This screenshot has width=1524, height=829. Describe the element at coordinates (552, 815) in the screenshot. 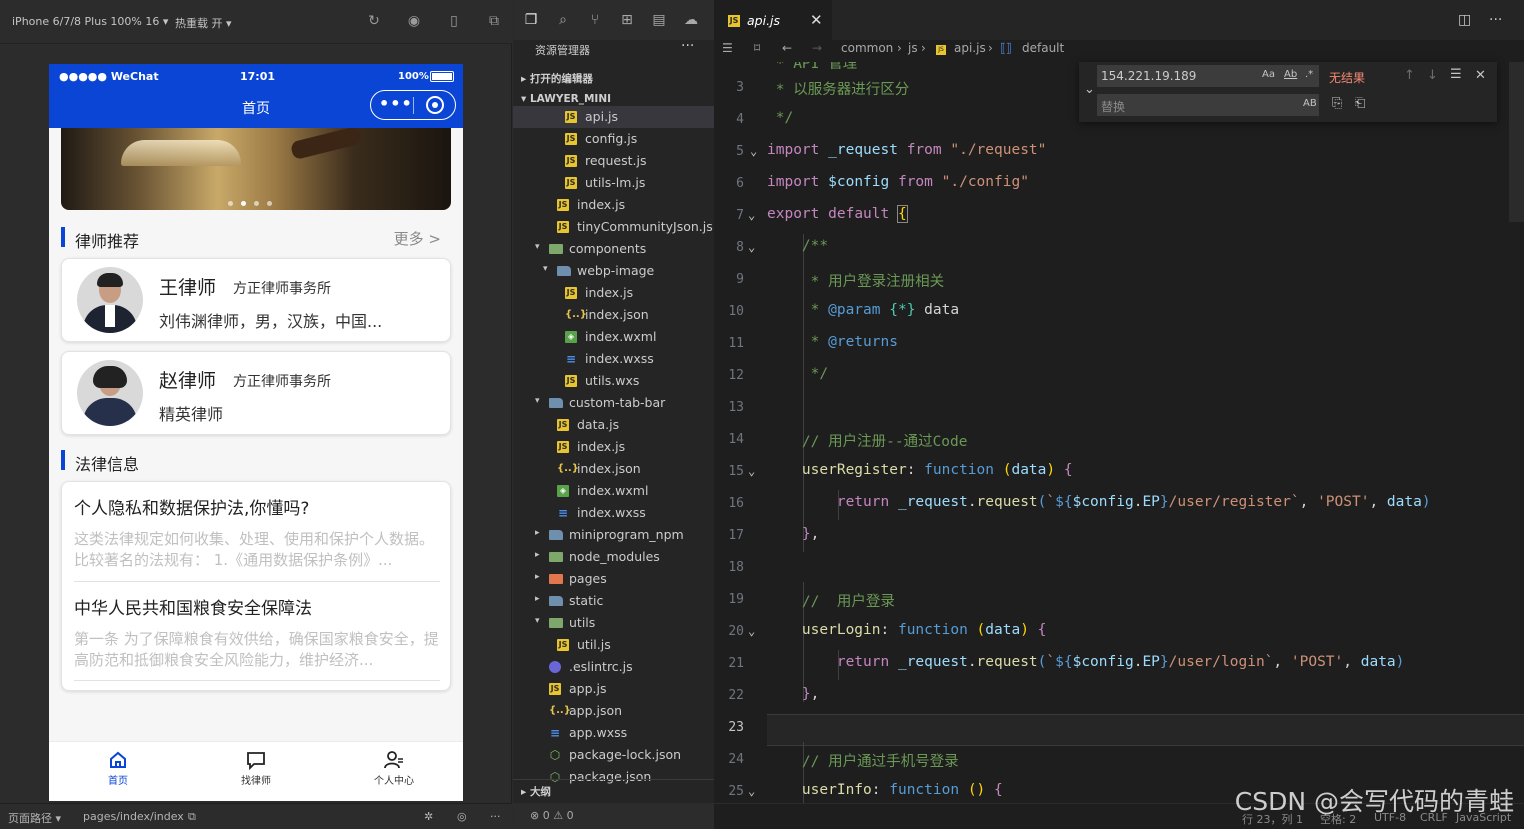

I see `problems-count: ⊗ 0 ⚠ 0` at that location.